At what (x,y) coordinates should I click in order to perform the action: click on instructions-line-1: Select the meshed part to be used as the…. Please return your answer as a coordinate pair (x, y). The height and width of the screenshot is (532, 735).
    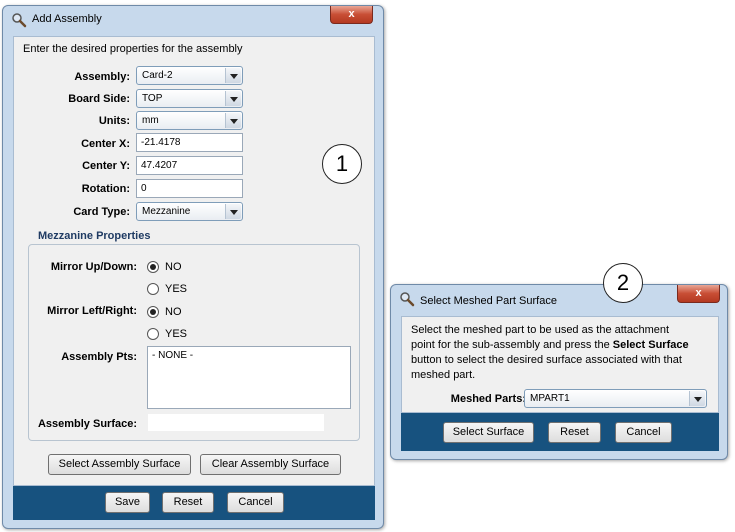
    Looking at the image, I should click on (540, 330).